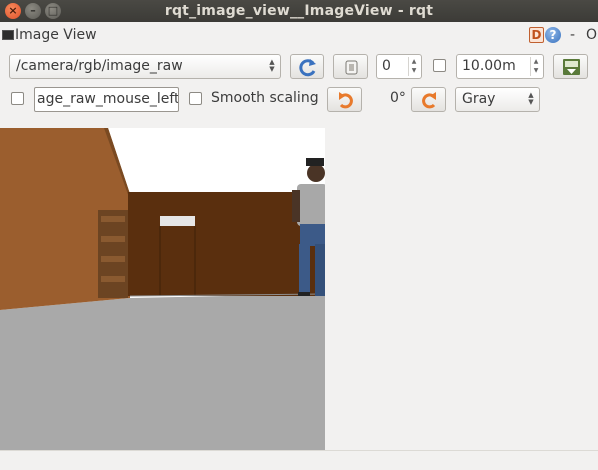 This screenshot has width=598, height=470. I want to click on save-button, so click(570, 66).